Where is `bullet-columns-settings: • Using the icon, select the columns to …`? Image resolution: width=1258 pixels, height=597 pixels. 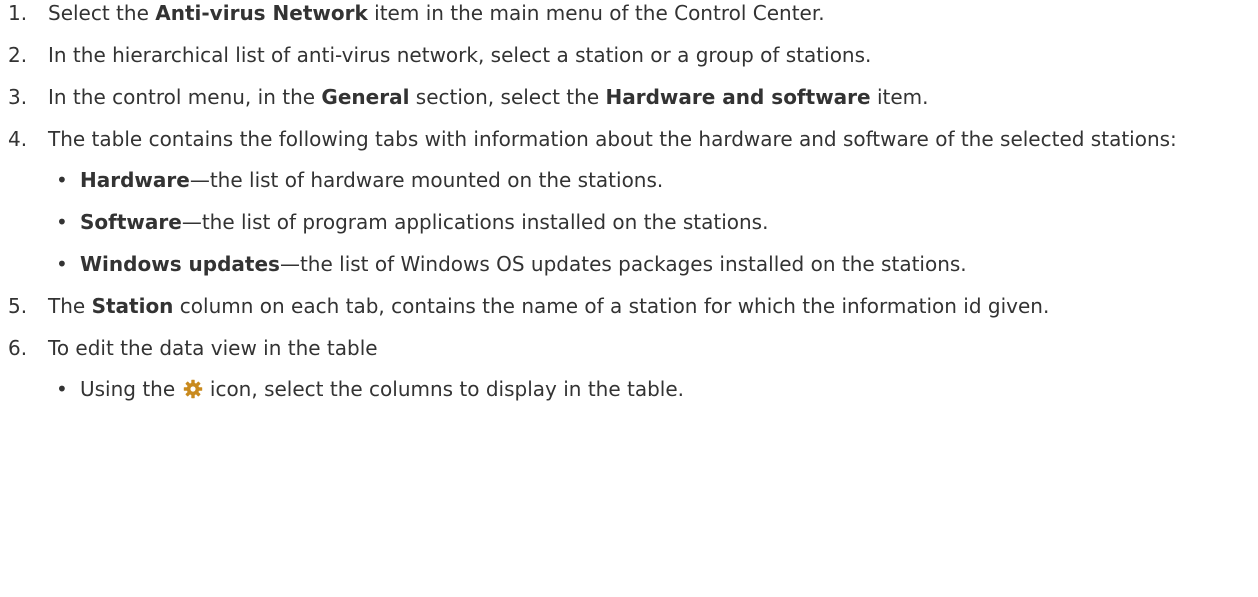 bullet-columns-settings: • Using the icon, select the columns to … is located at coordinates (650, 389).